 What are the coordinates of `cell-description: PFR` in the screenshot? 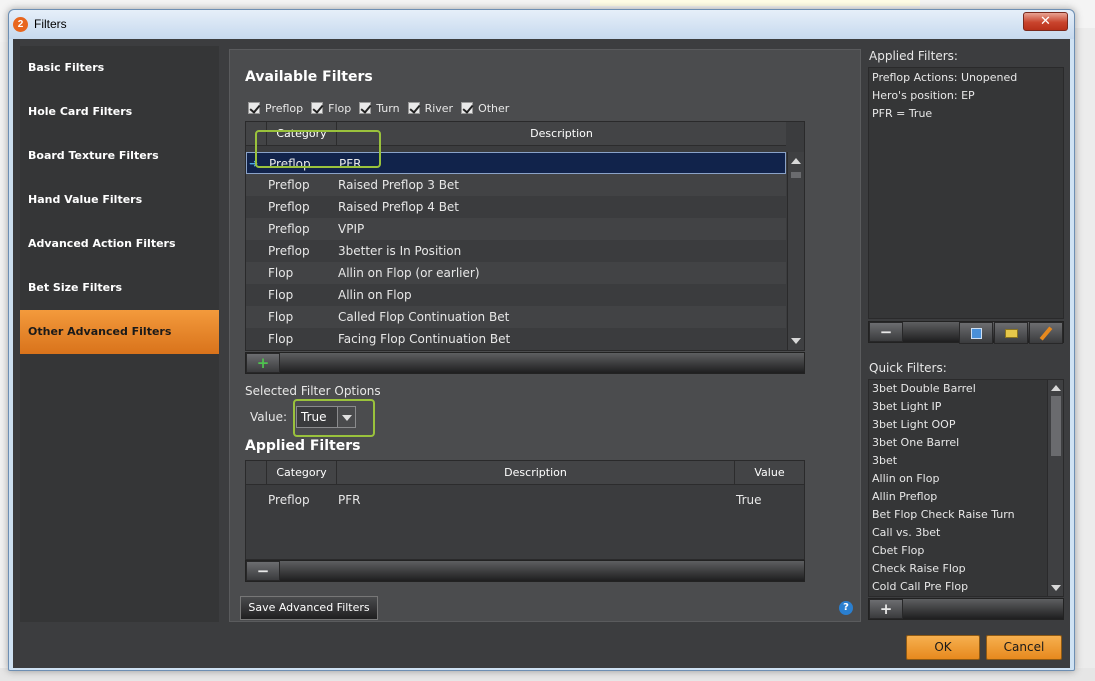 It's located at (349, 500).